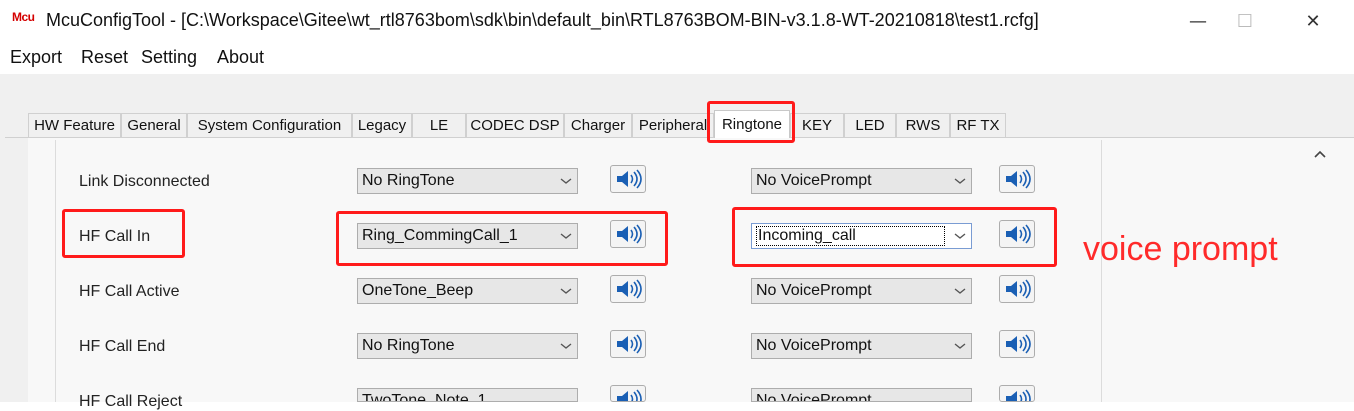 The width and height of the screenshot is (1354, 411). I want to click on maximize-icon: ☐, so click(1245, 21).